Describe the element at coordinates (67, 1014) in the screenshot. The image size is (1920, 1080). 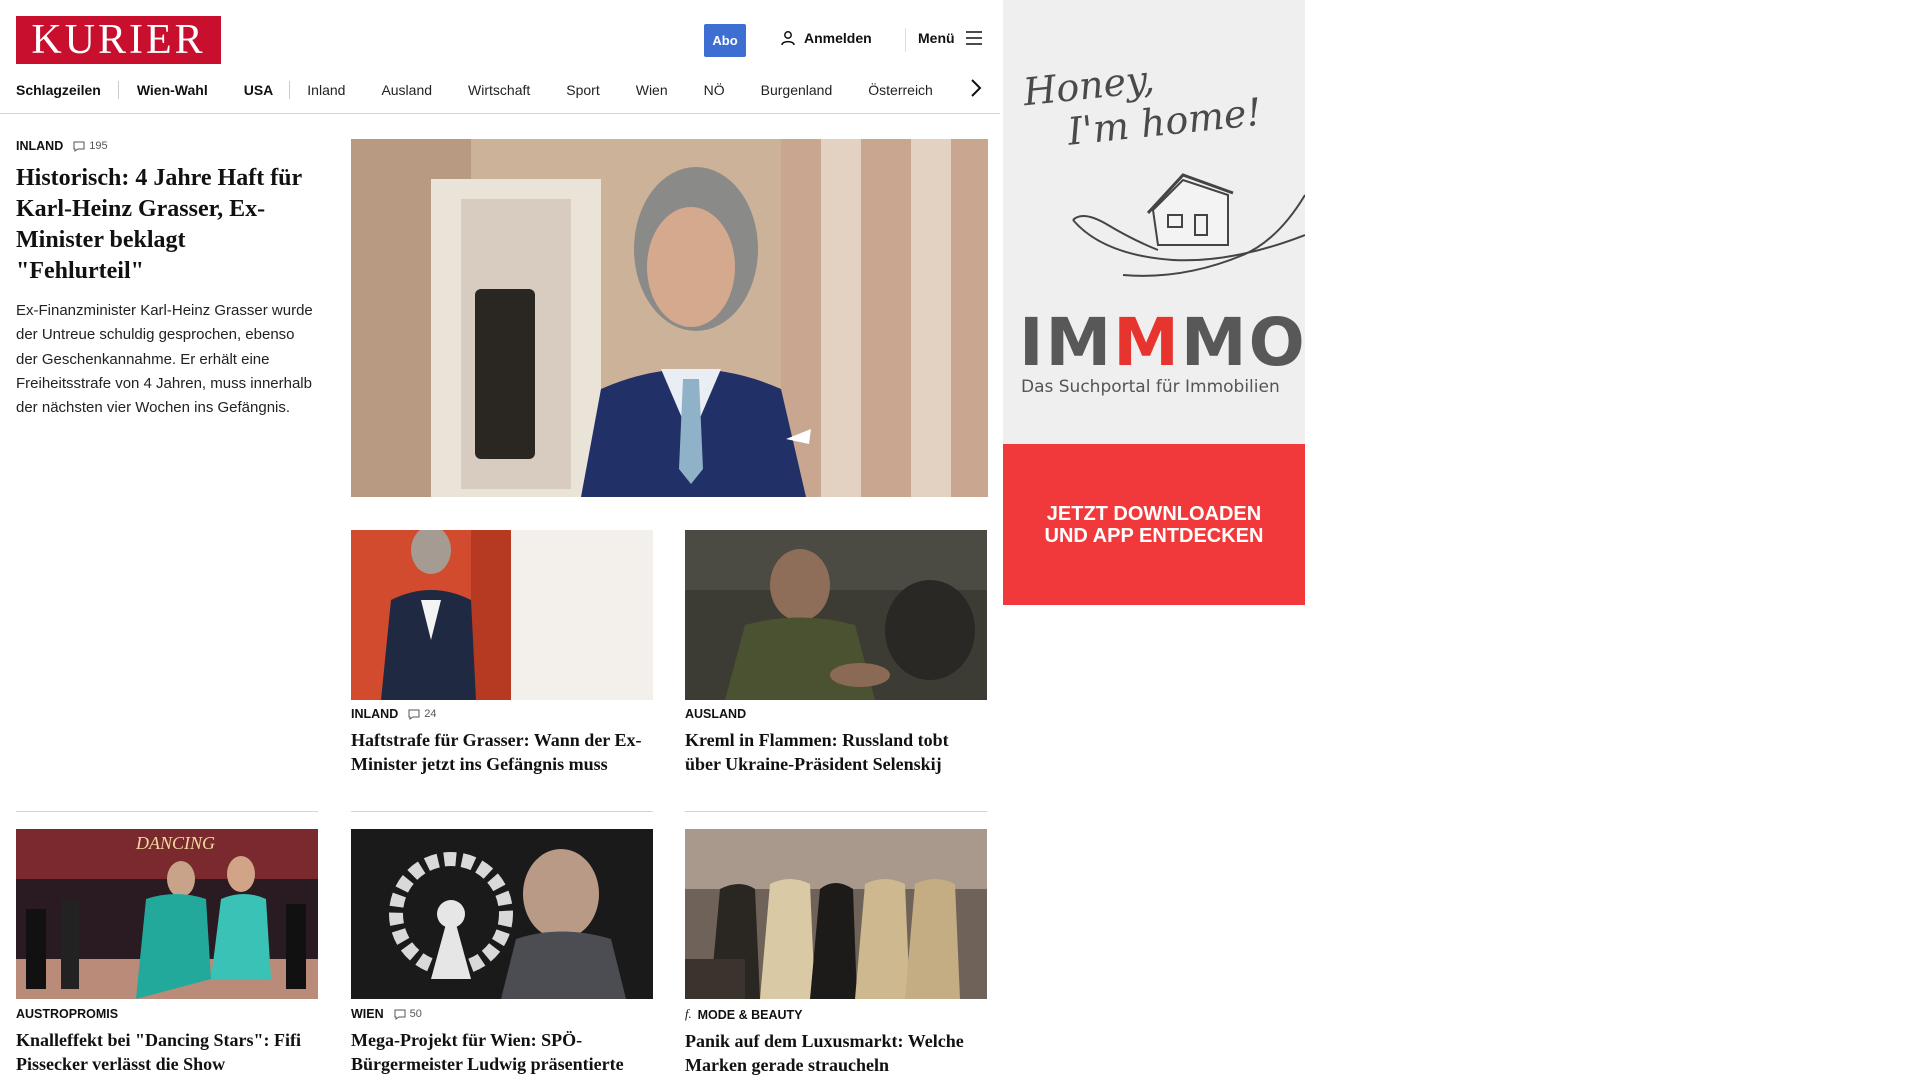
I see `card-category: AUSTROPROMIS` at that location.